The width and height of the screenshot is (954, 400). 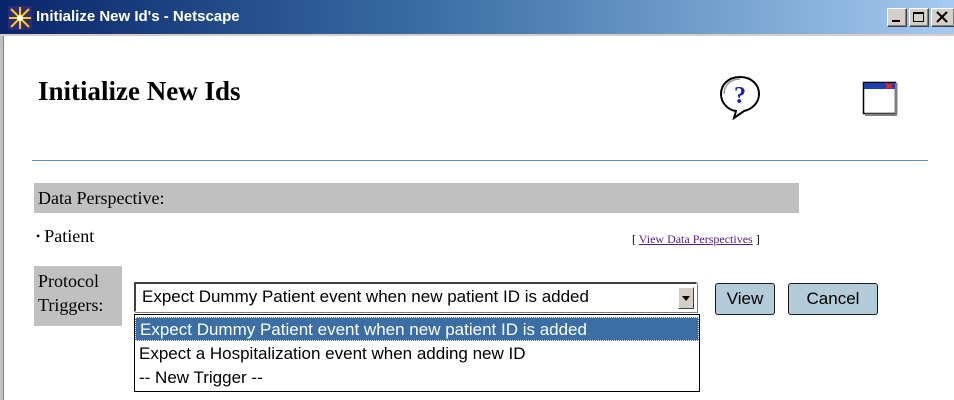 I want to click on maximize-button, so click(x=919, y=17).